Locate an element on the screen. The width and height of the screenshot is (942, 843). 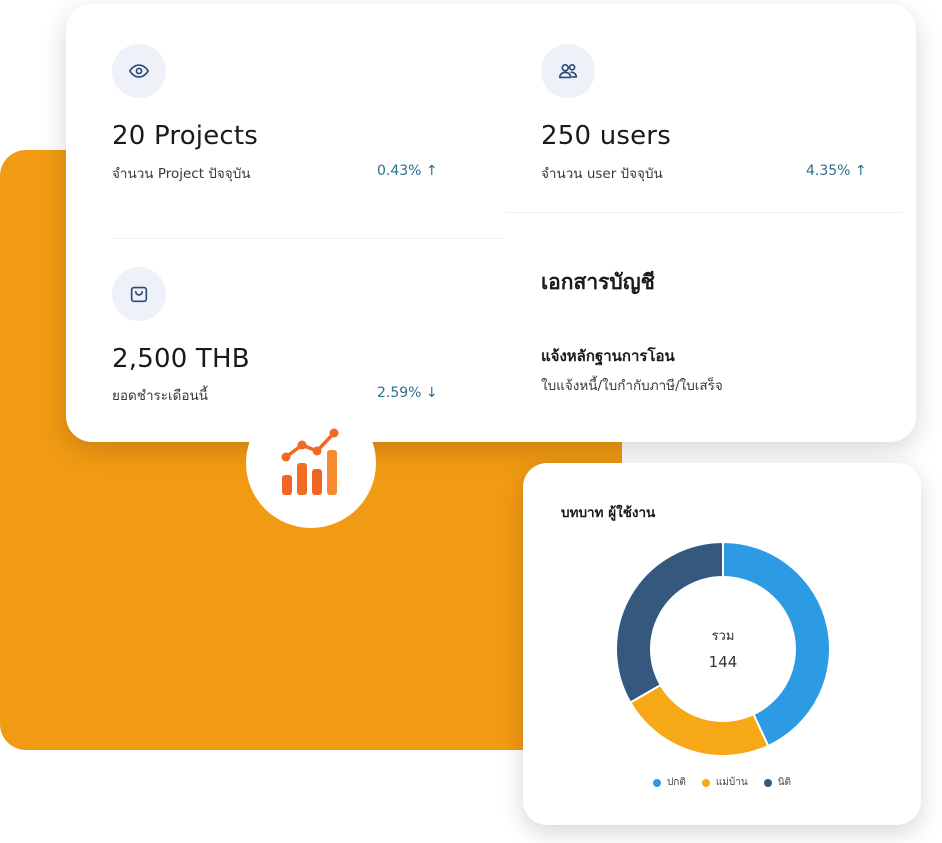
projects-count: 20 Projects is located at coordinates (185, 136).